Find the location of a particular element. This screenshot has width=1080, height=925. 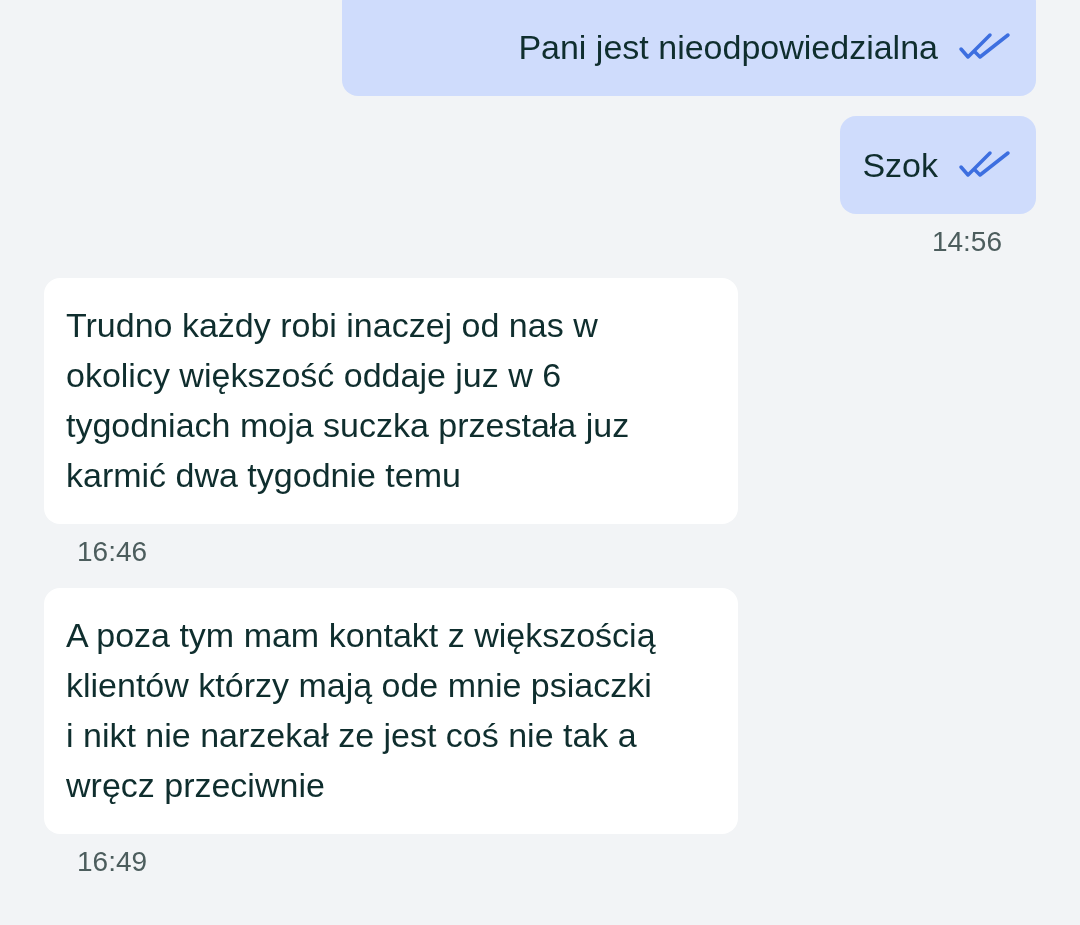

message-time: 16:46 is located at coordinates (112, 552).